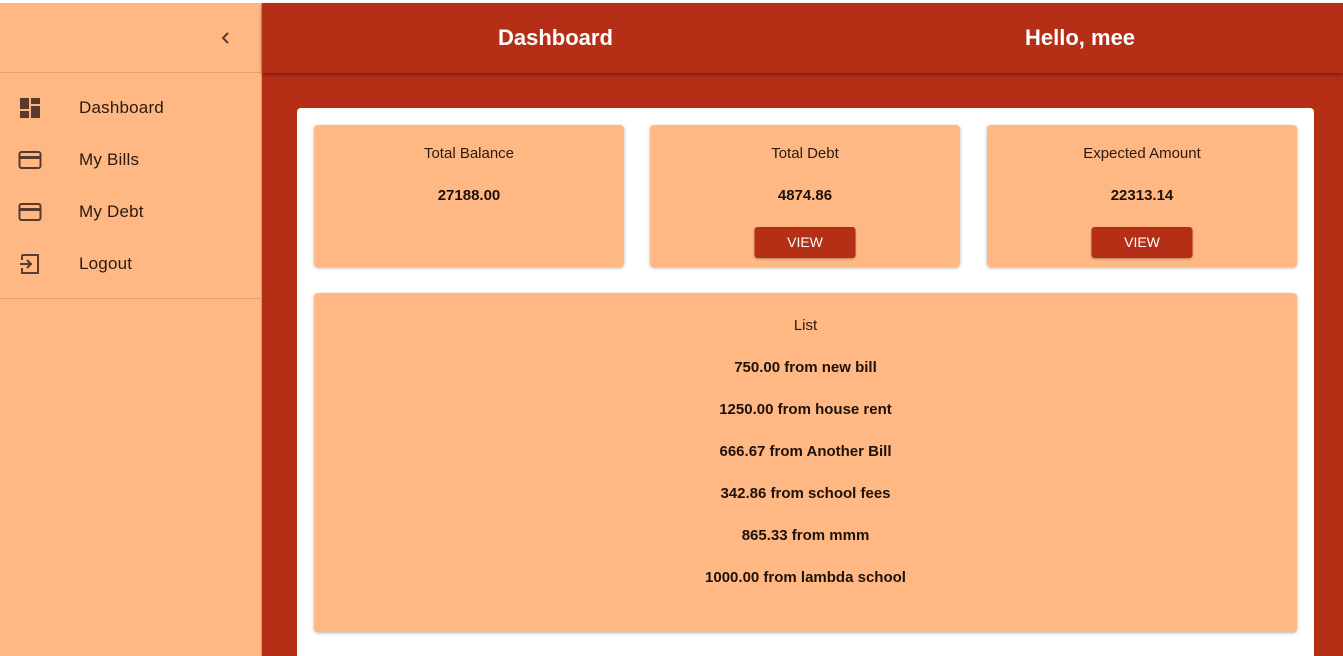 The image size is (1343, 656). I want to click on list-item: 342.86 from school fees, so click(805, 493).